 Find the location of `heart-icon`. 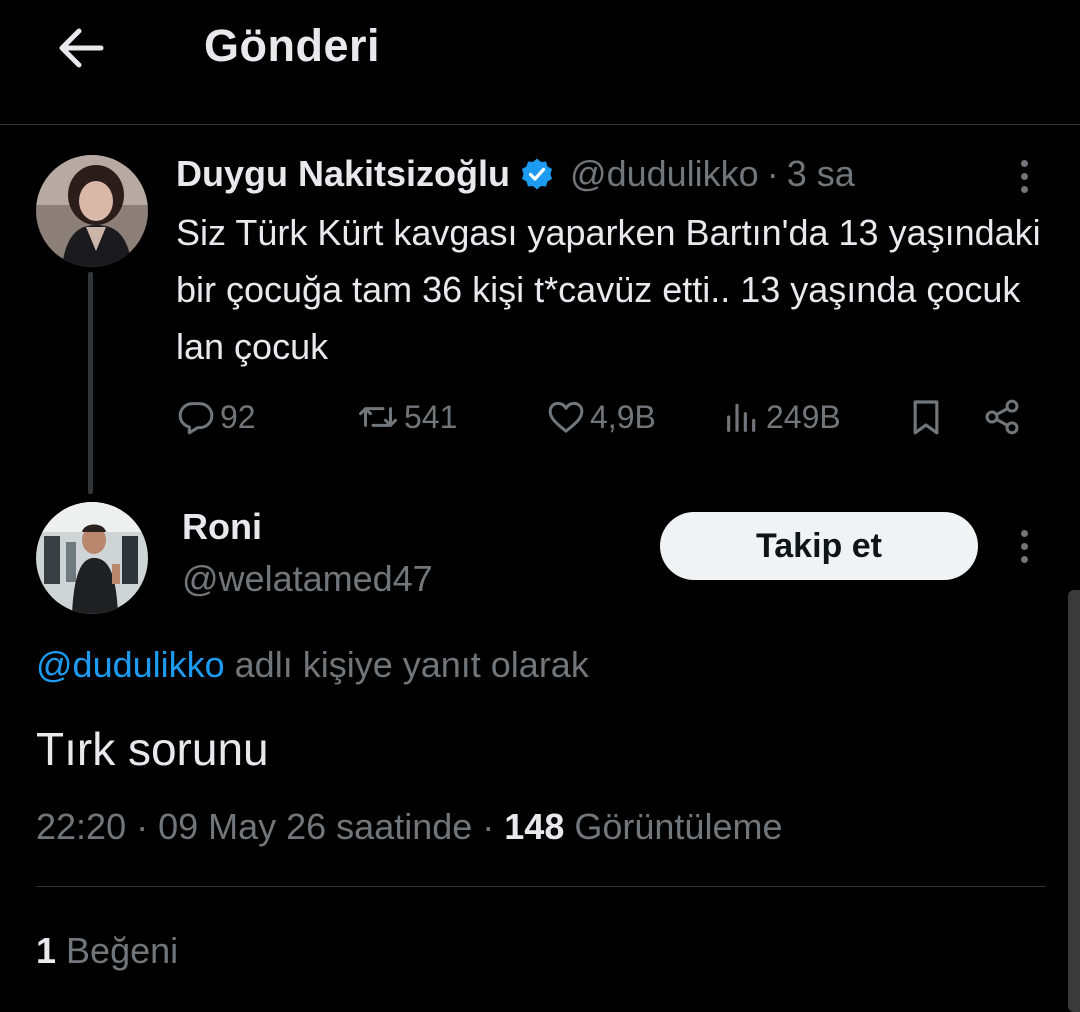

heart-icon is located at coordinates (566, 417).